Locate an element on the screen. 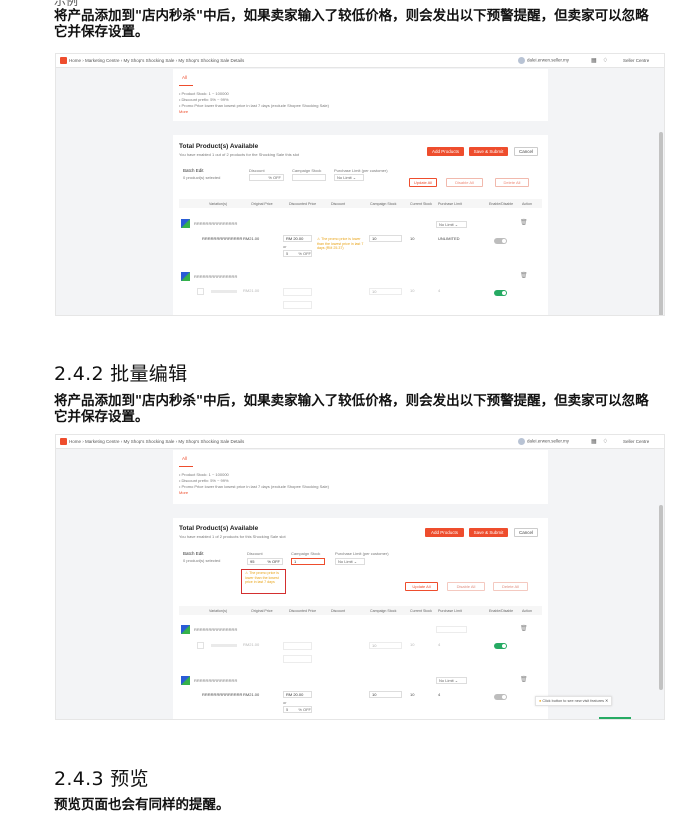 This screenshot has height=840, width=691. campaign-stock-input is located at coordinates (309, 177).